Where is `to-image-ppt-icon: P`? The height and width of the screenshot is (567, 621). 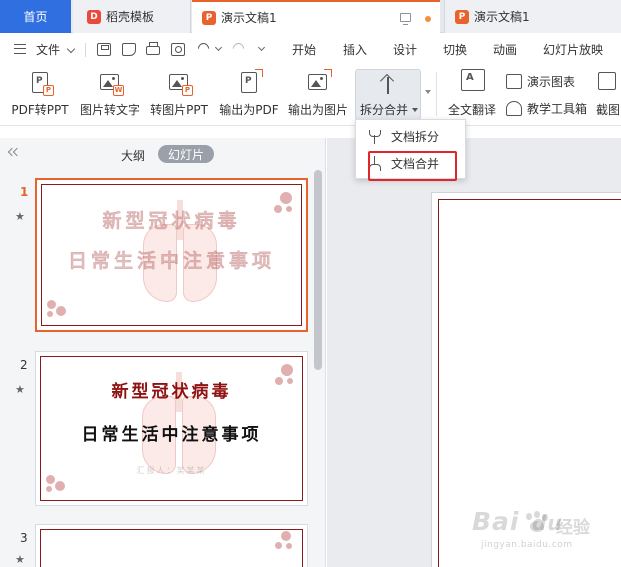
to-image-ppt-icon: P is located at coordinates (180, 83).